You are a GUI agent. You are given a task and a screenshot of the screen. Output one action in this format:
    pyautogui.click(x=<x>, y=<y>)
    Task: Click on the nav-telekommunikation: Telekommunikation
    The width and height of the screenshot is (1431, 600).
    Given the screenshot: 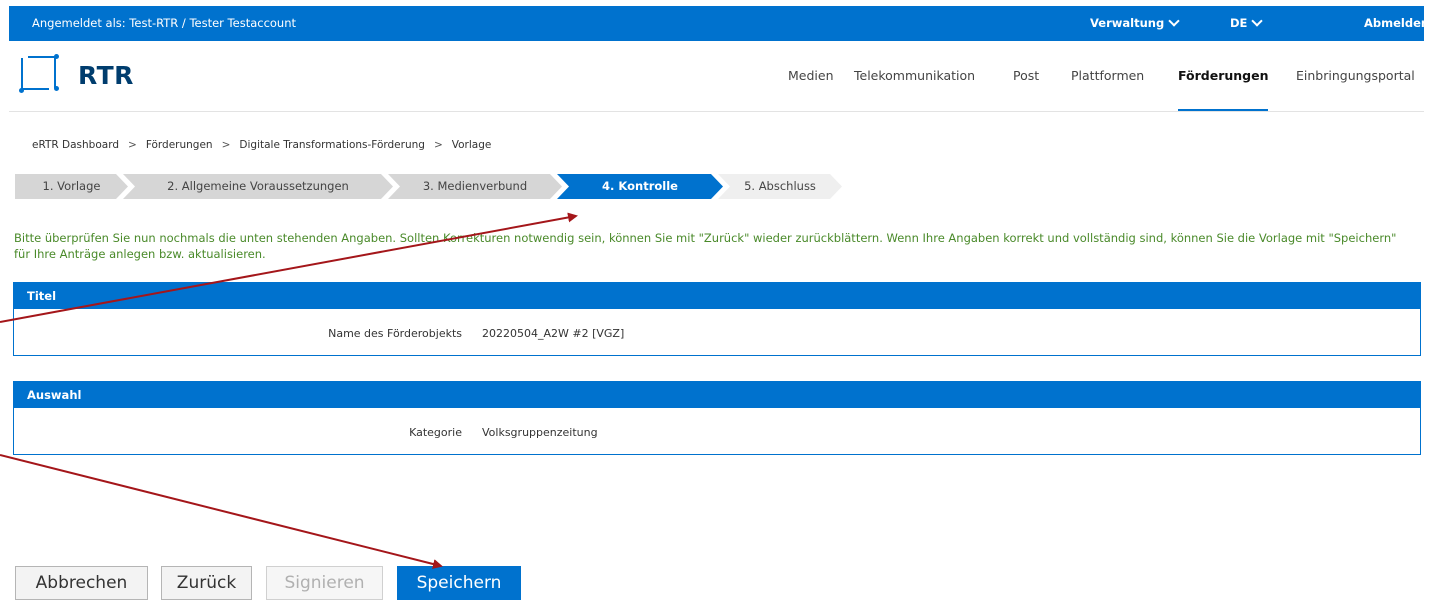 What is the action you would take?
    pyautogui.click(x=914, y=75)
    